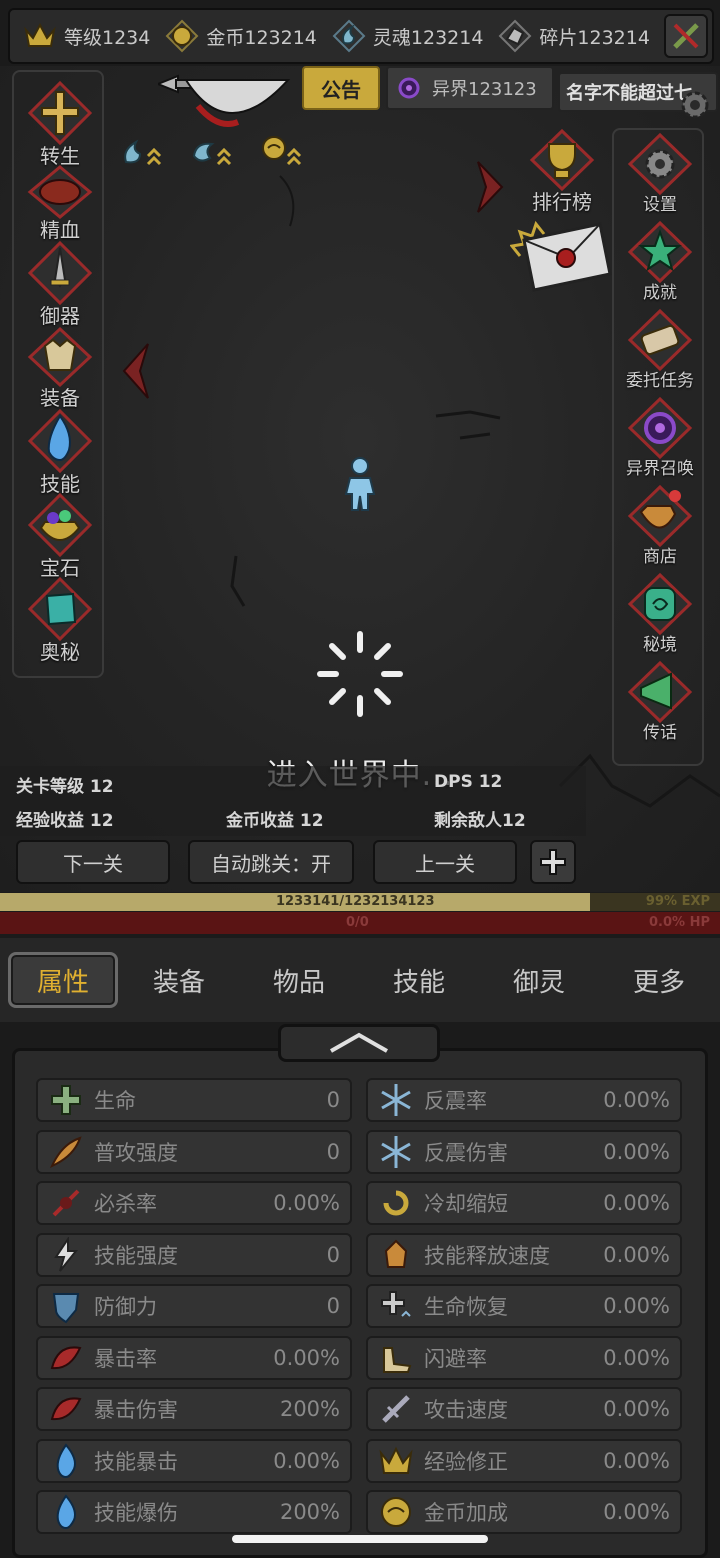  I want to click on leaderboard-button: 排行榜, so click(562, 171).